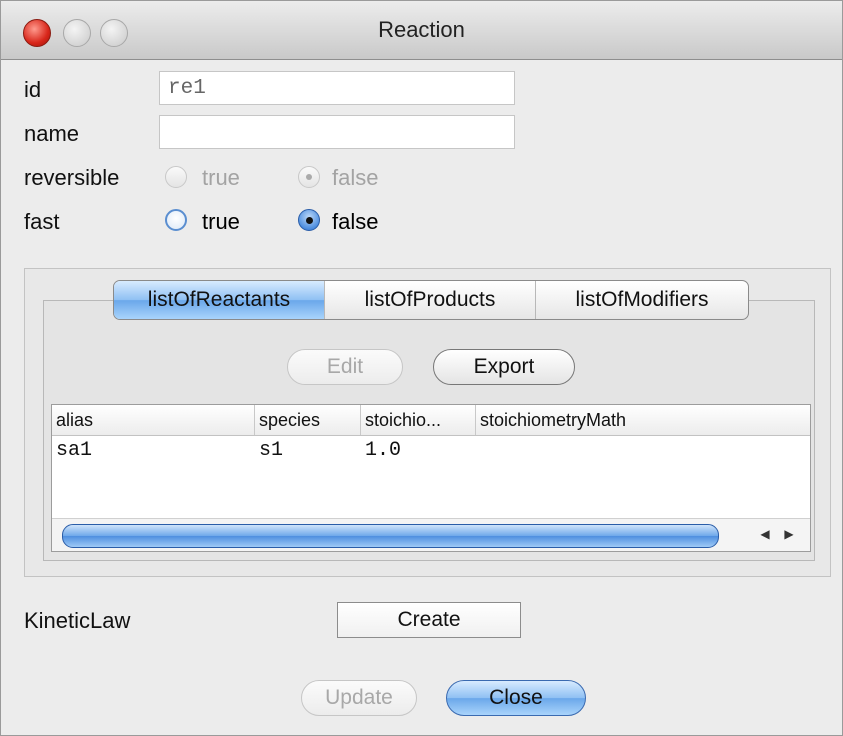  Describe the element at coordinates (390, 536) in the screenshot. I see `scrollbar-thumb` at that location.